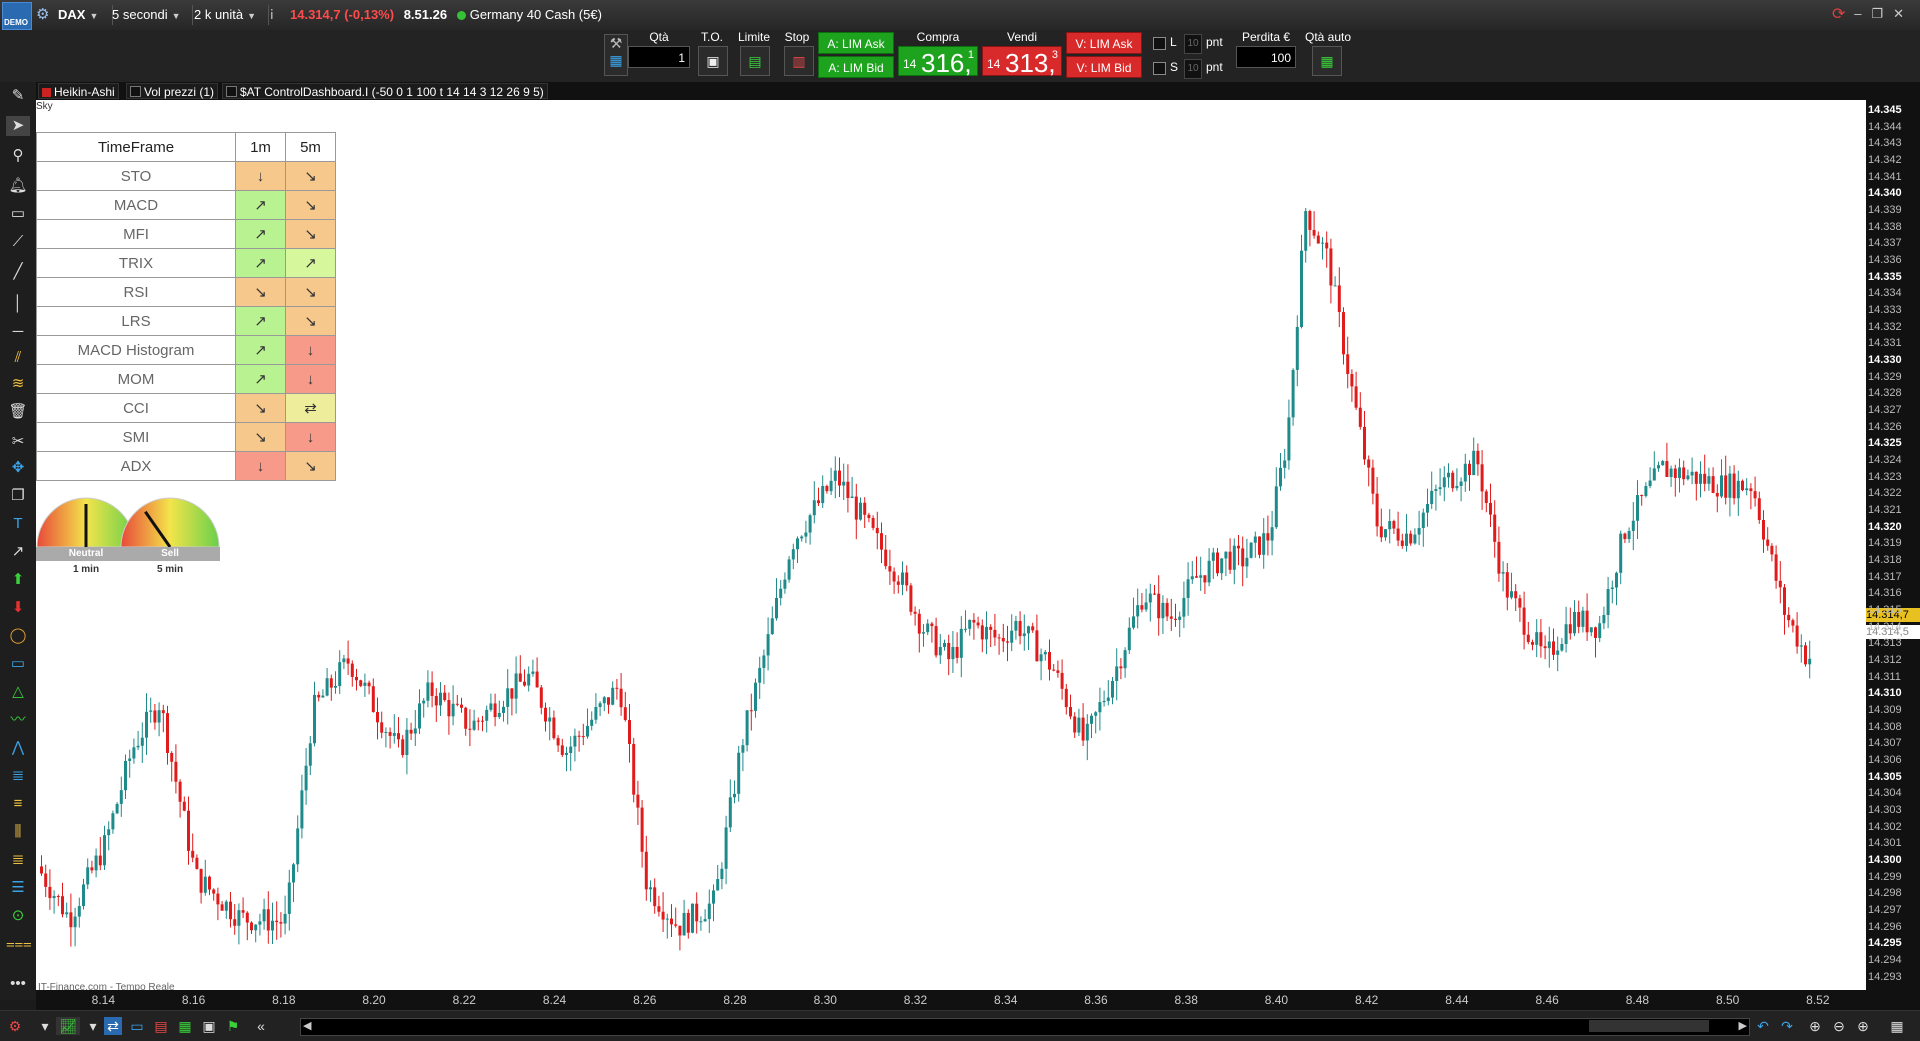 The image size is (1920, 1041). I want to click on limit-order-button: ▤, so click(755, 61).